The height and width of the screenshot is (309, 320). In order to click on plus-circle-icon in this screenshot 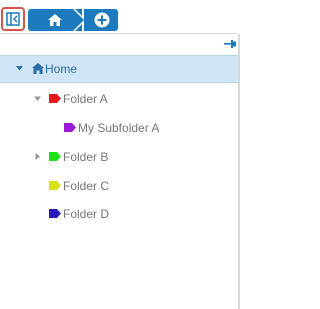, I will do `click(102, 20)`.